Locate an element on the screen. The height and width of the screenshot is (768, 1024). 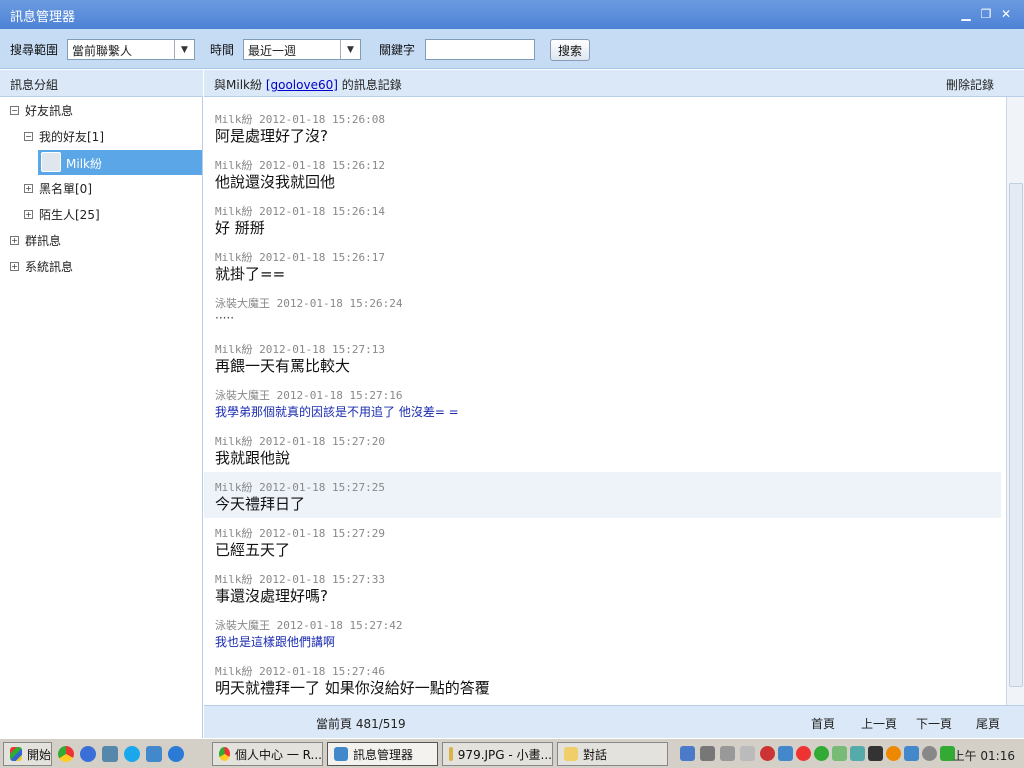
pager-bar: 當前頁 481/519 首頁 上一頁 下一頁 尾頁 is located at coordinates (614, 721).